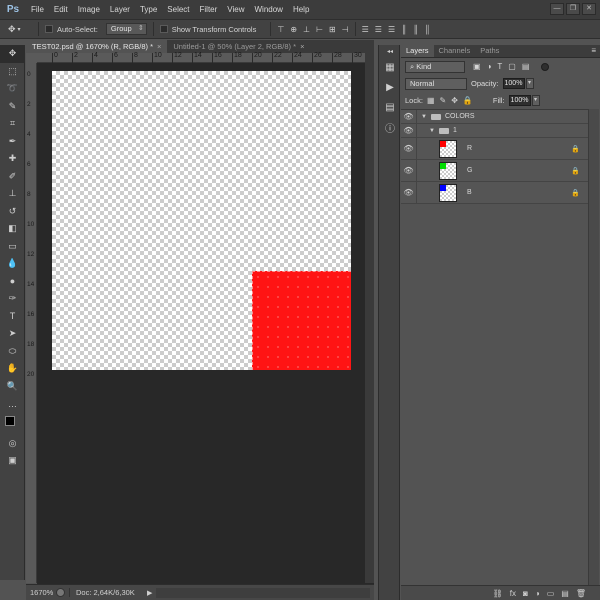  Describe the element at coordinates (12, 212) in the screenshot. I see `history-brush-tool-icon: ↺` at that location.